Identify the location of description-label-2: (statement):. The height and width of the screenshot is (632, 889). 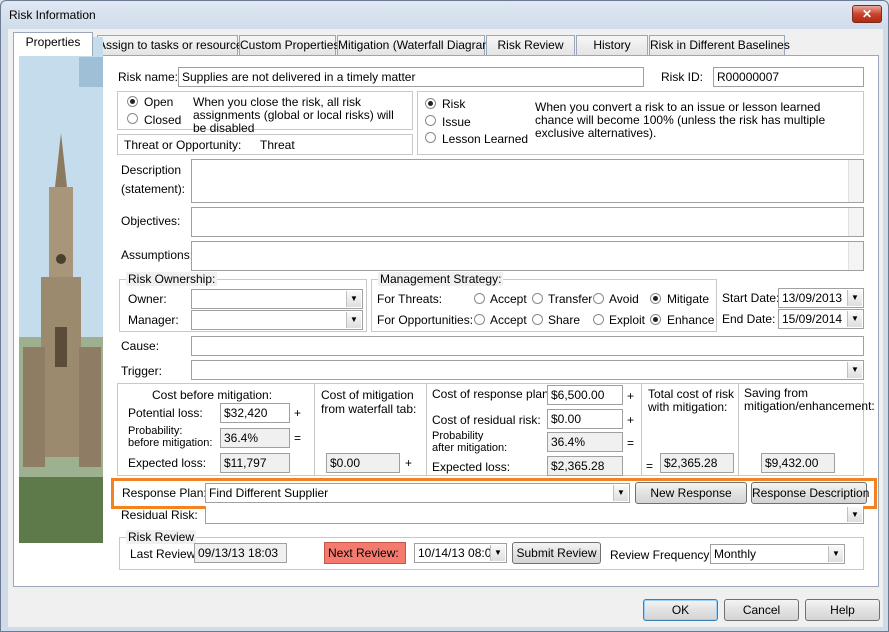
(153, 189).